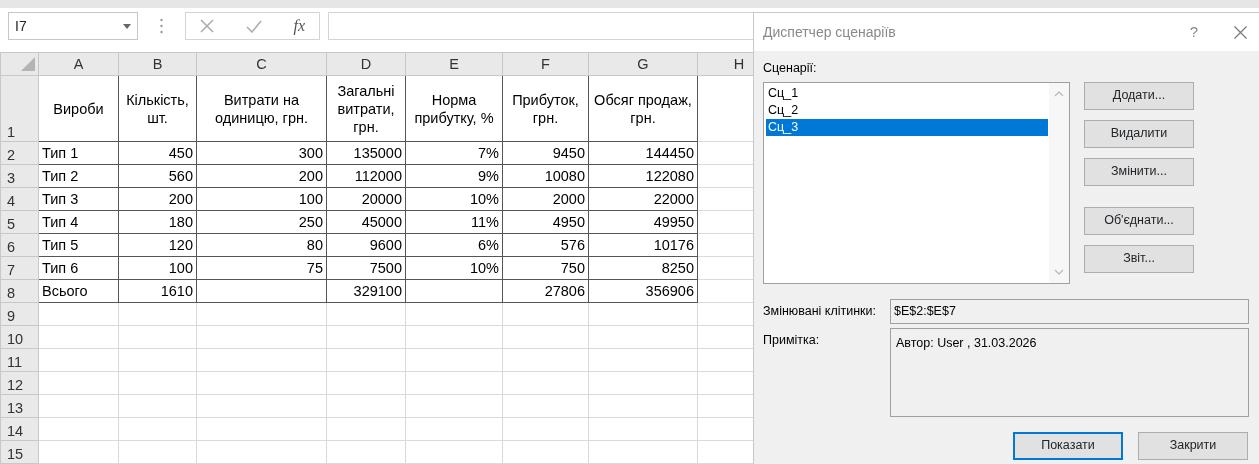 The height and width of the screenshot is (464, 1259). I want to click on table-cell: 1610, so click(176, 291).